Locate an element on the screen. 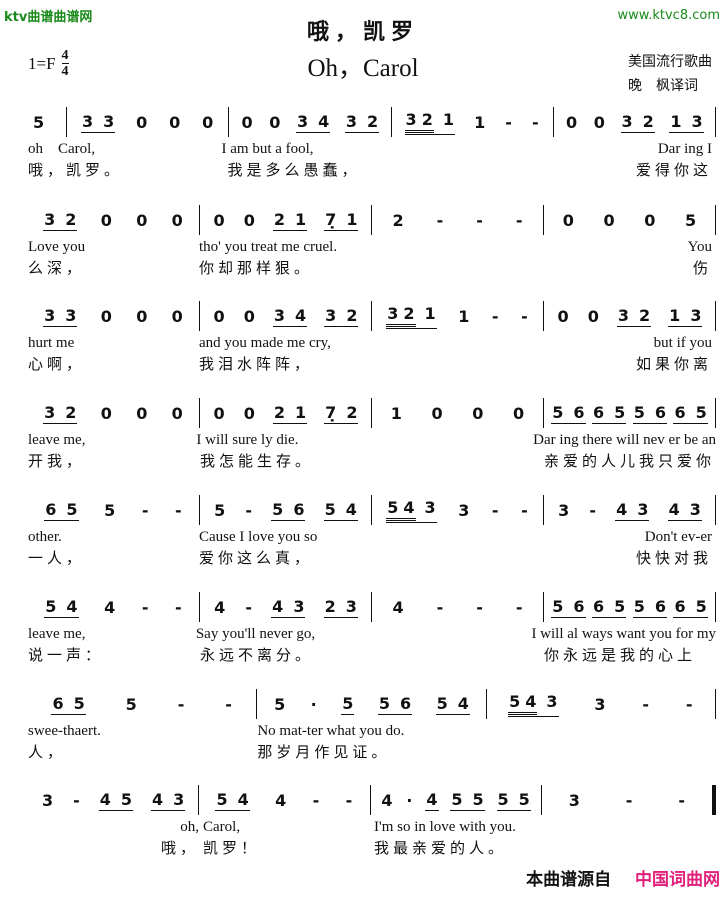 This screenshot has height=898, width=726. measure: 56655665 is located at coordinates (630, 607).